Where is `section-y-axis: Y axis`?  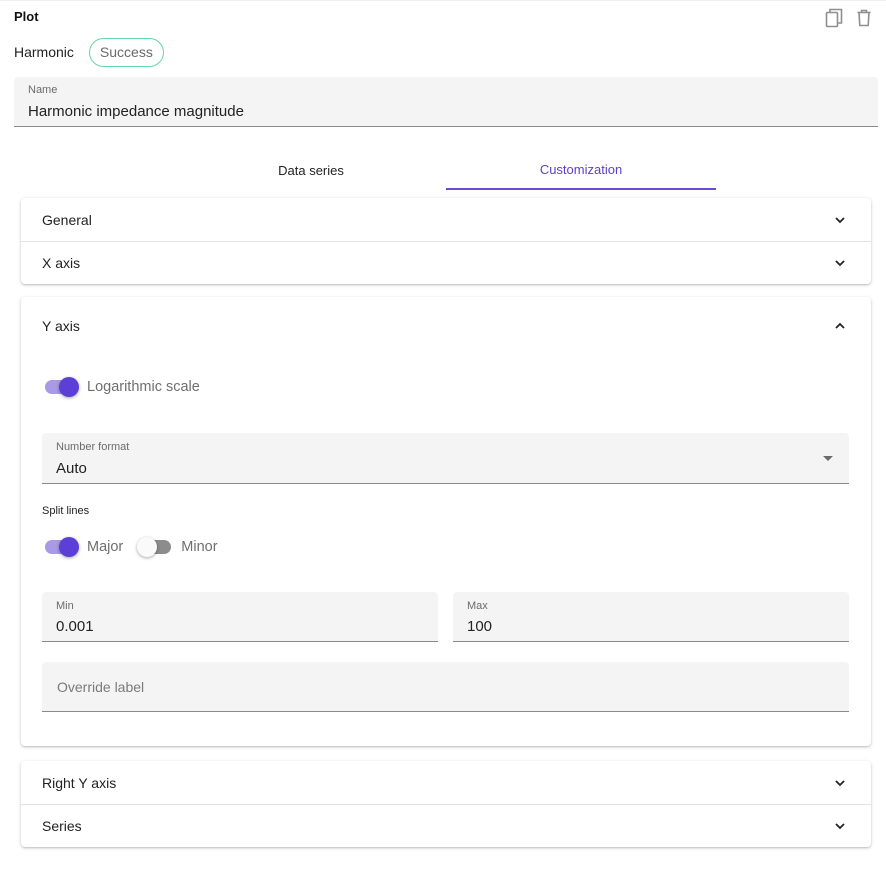 section-y-axis: Y axis is located at coordinates (446, 326).